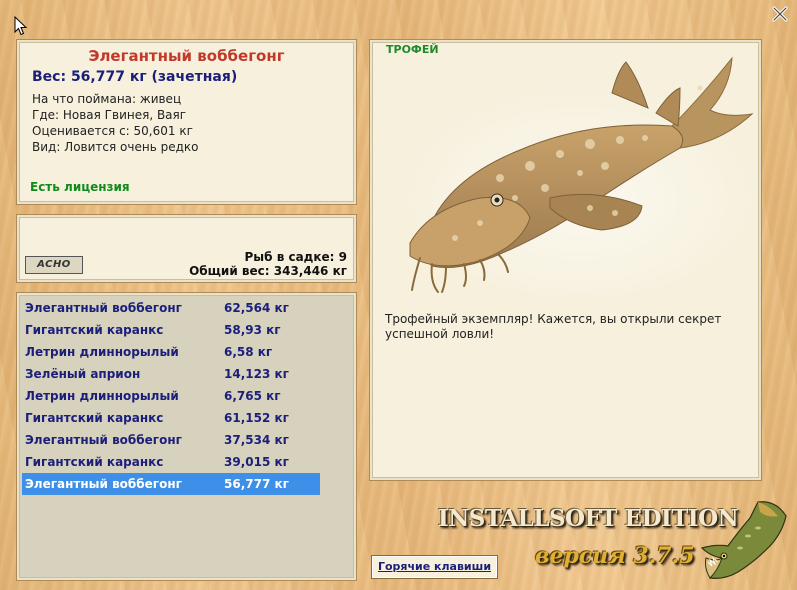  What do you see at coordinates (83, 374) in the screenshot?
I see `list-item-name: Зелёный априон` at bounding box center [83, 374].